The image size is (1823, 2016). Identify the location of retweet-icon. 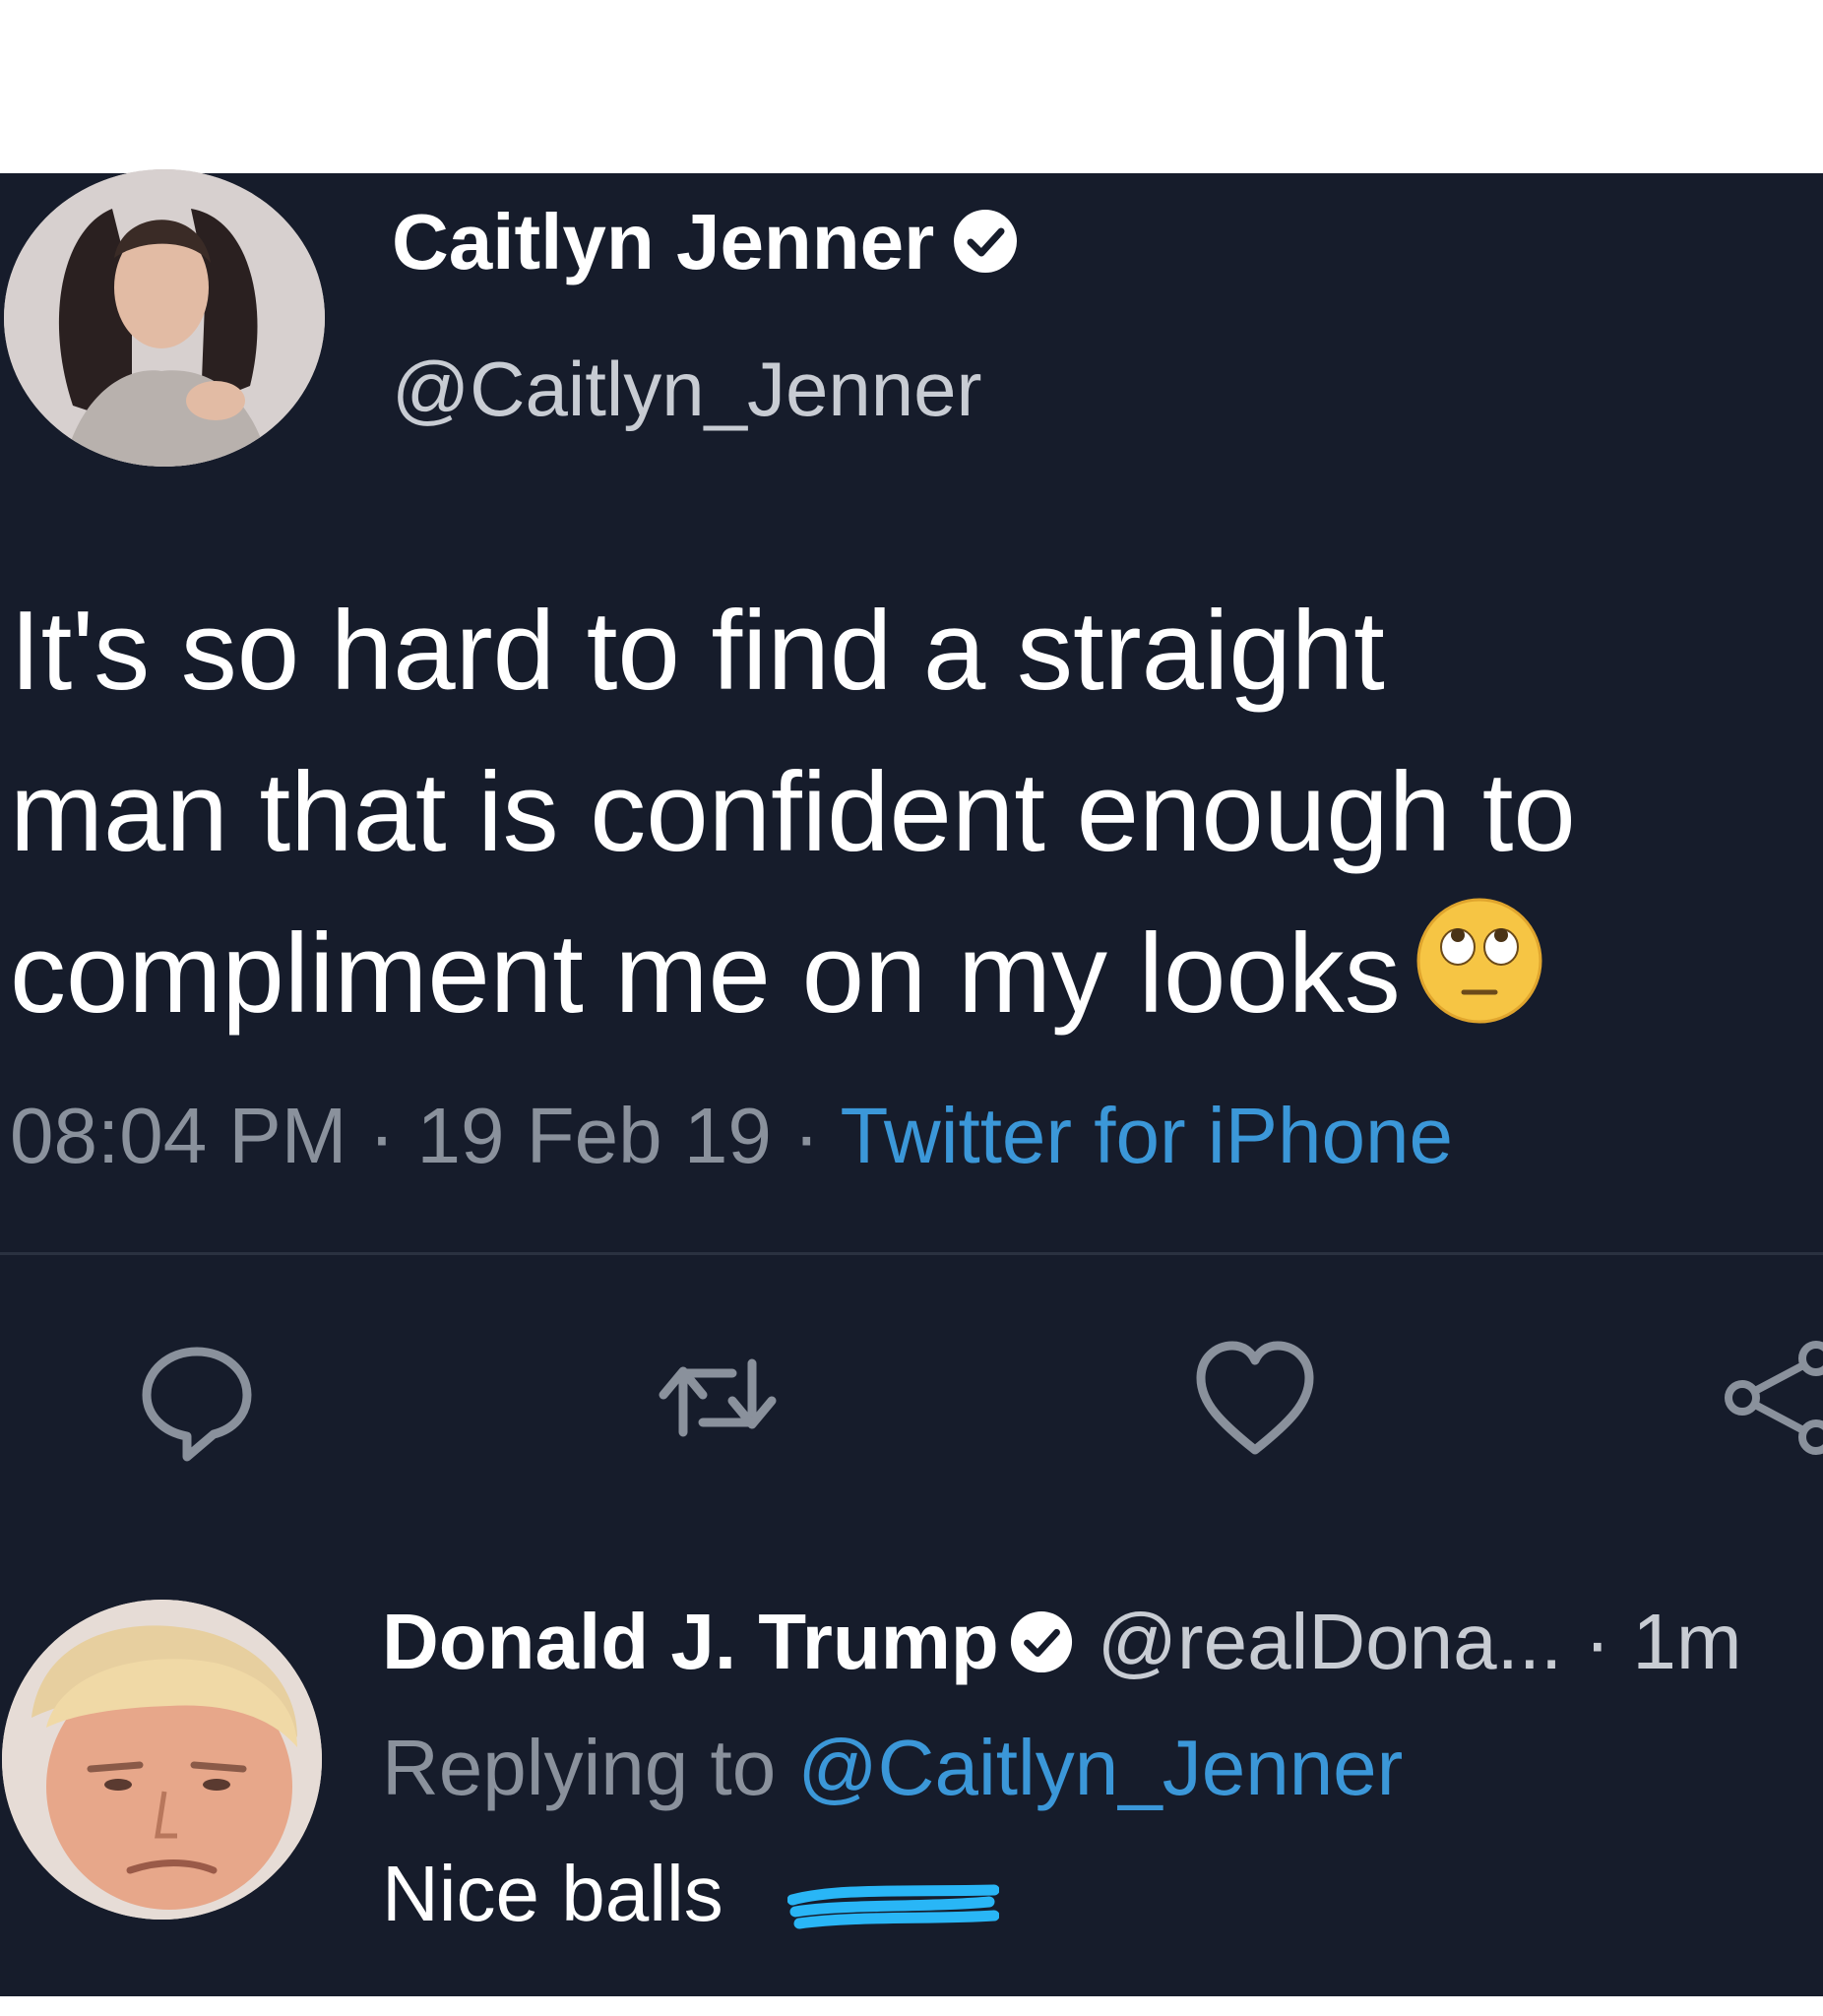
(718, 1398).